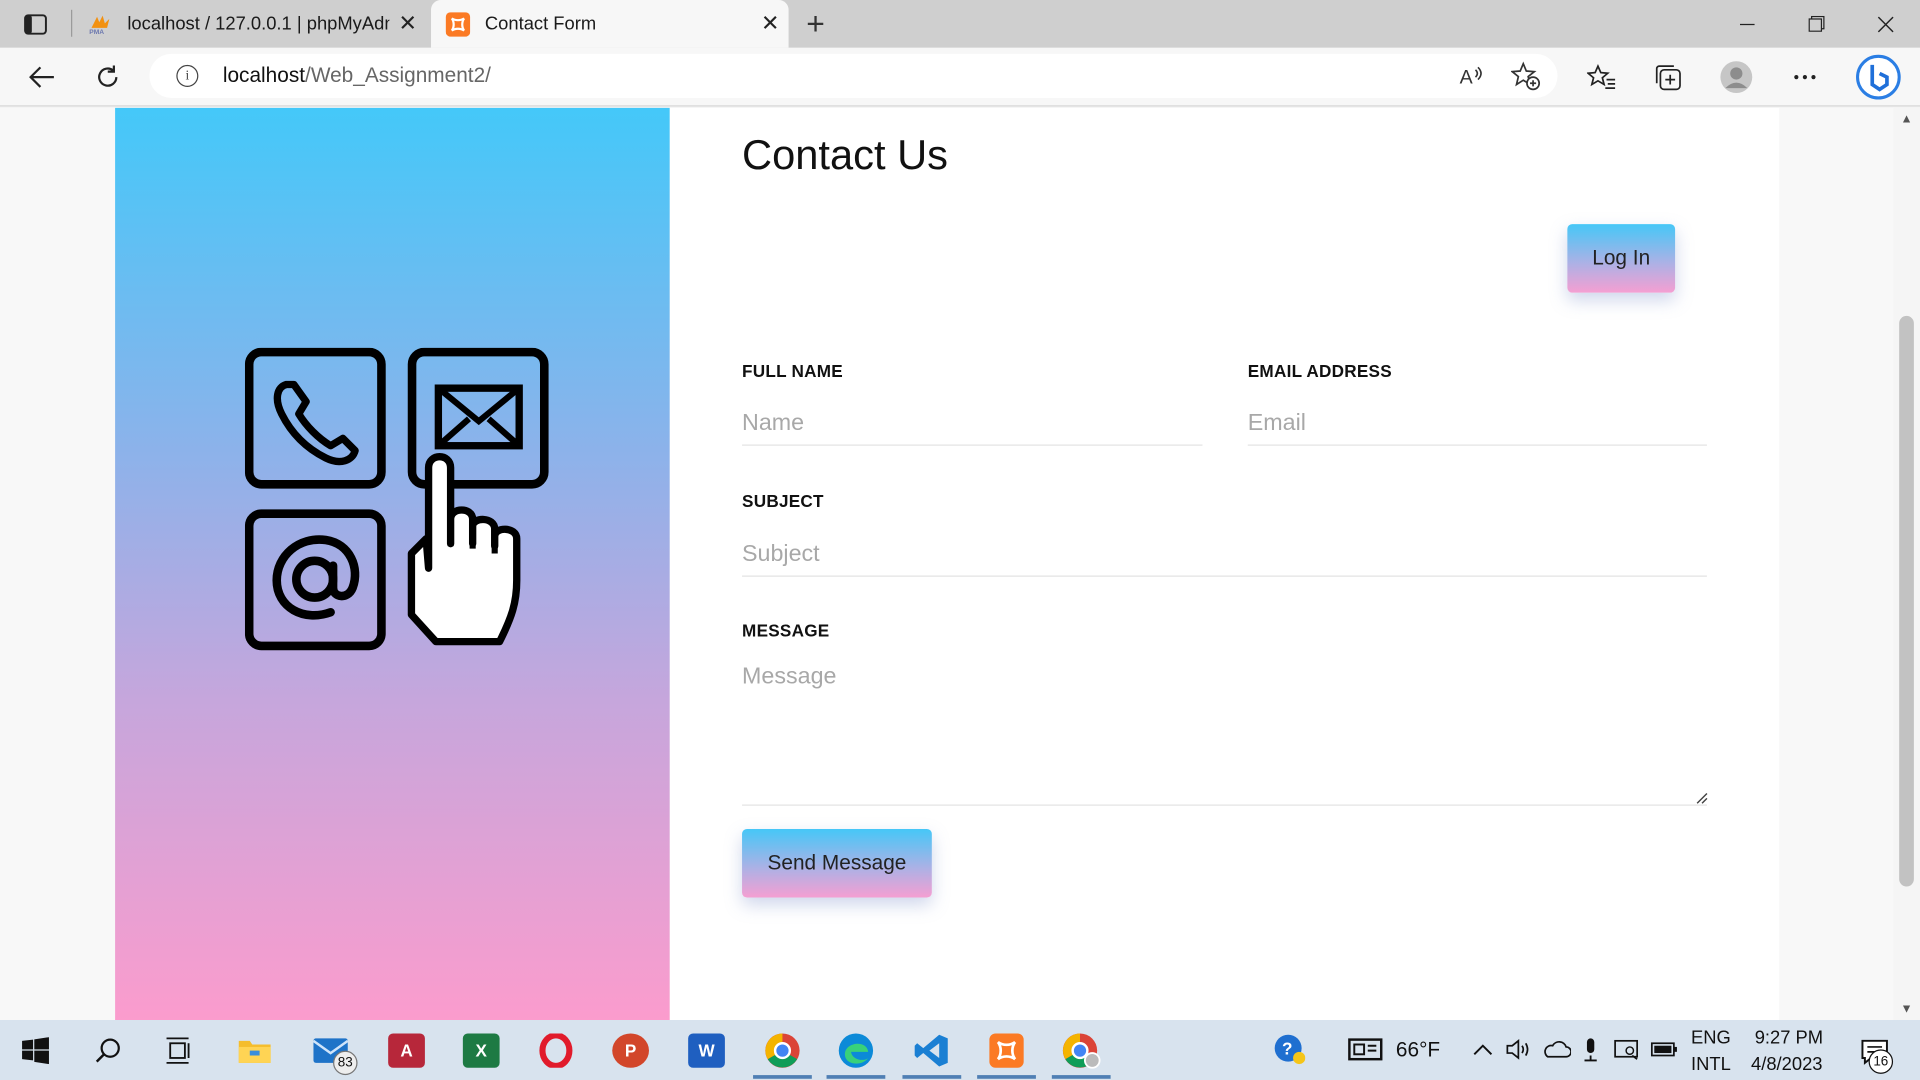 This screenshot has height=1080, width=1920. What do you see at coordinates (1319, 371) in the screenshot?
I see `email-label: EMAIL ADDRESS` at bounding box center [1319, 371].